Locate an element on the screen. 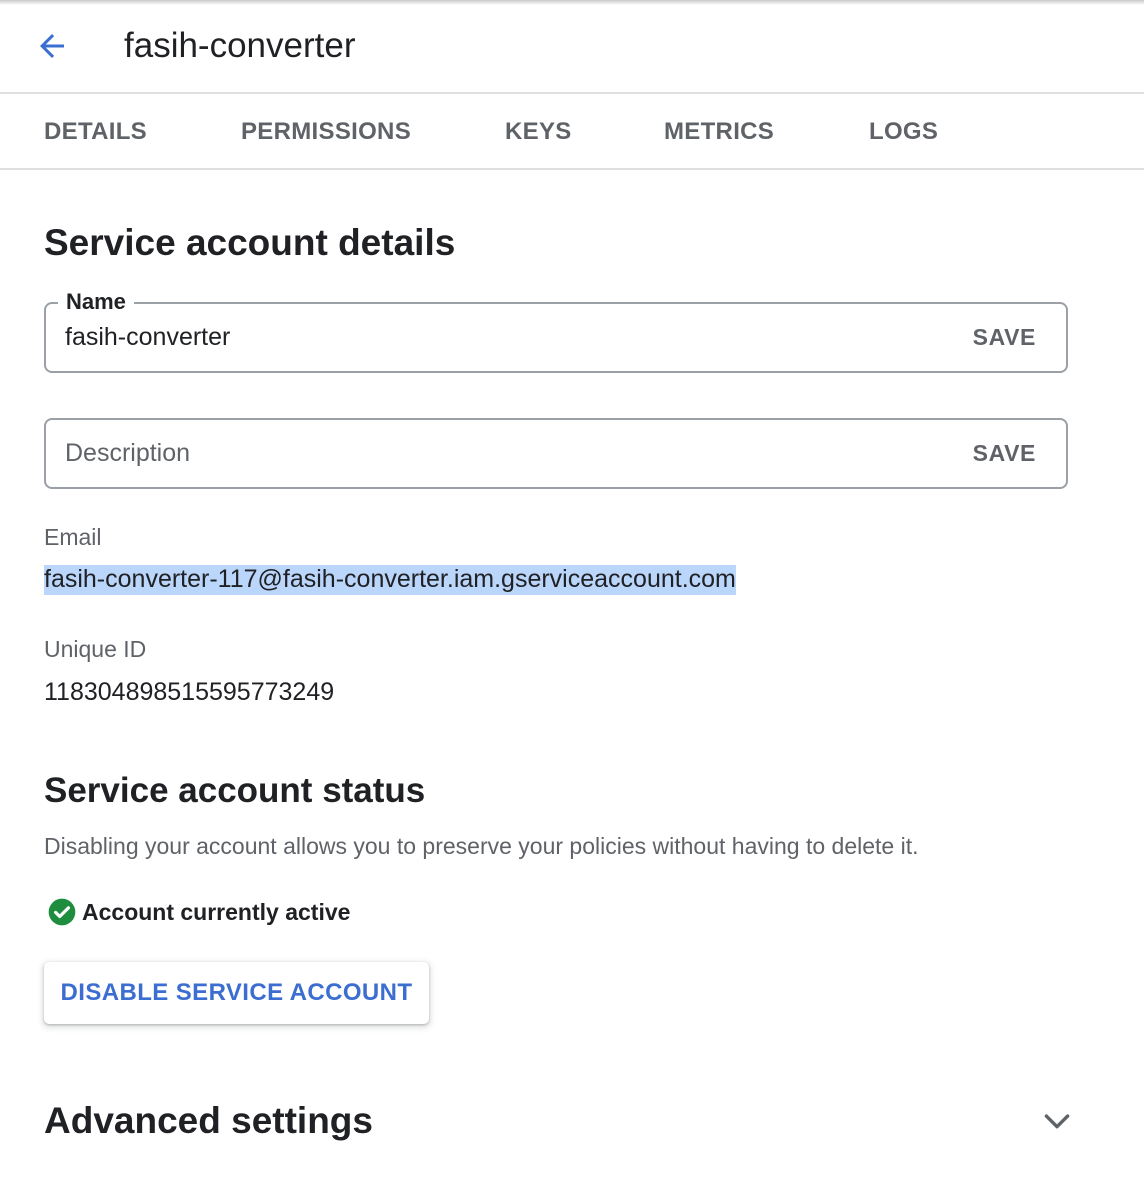  name-field: Name fasih-converter SAVE is located at coordinates (556, 330).